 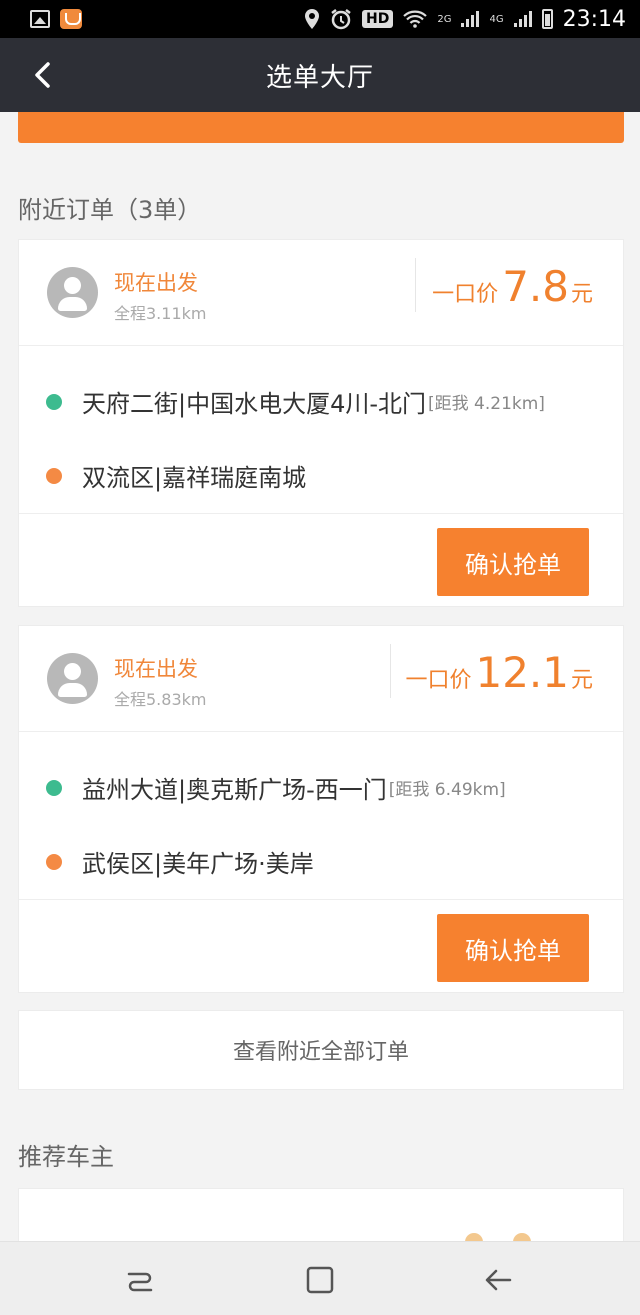 I want to click on view-all-nearby-orders-link: 查看附近全部订单, so click(x=321, y=1050).